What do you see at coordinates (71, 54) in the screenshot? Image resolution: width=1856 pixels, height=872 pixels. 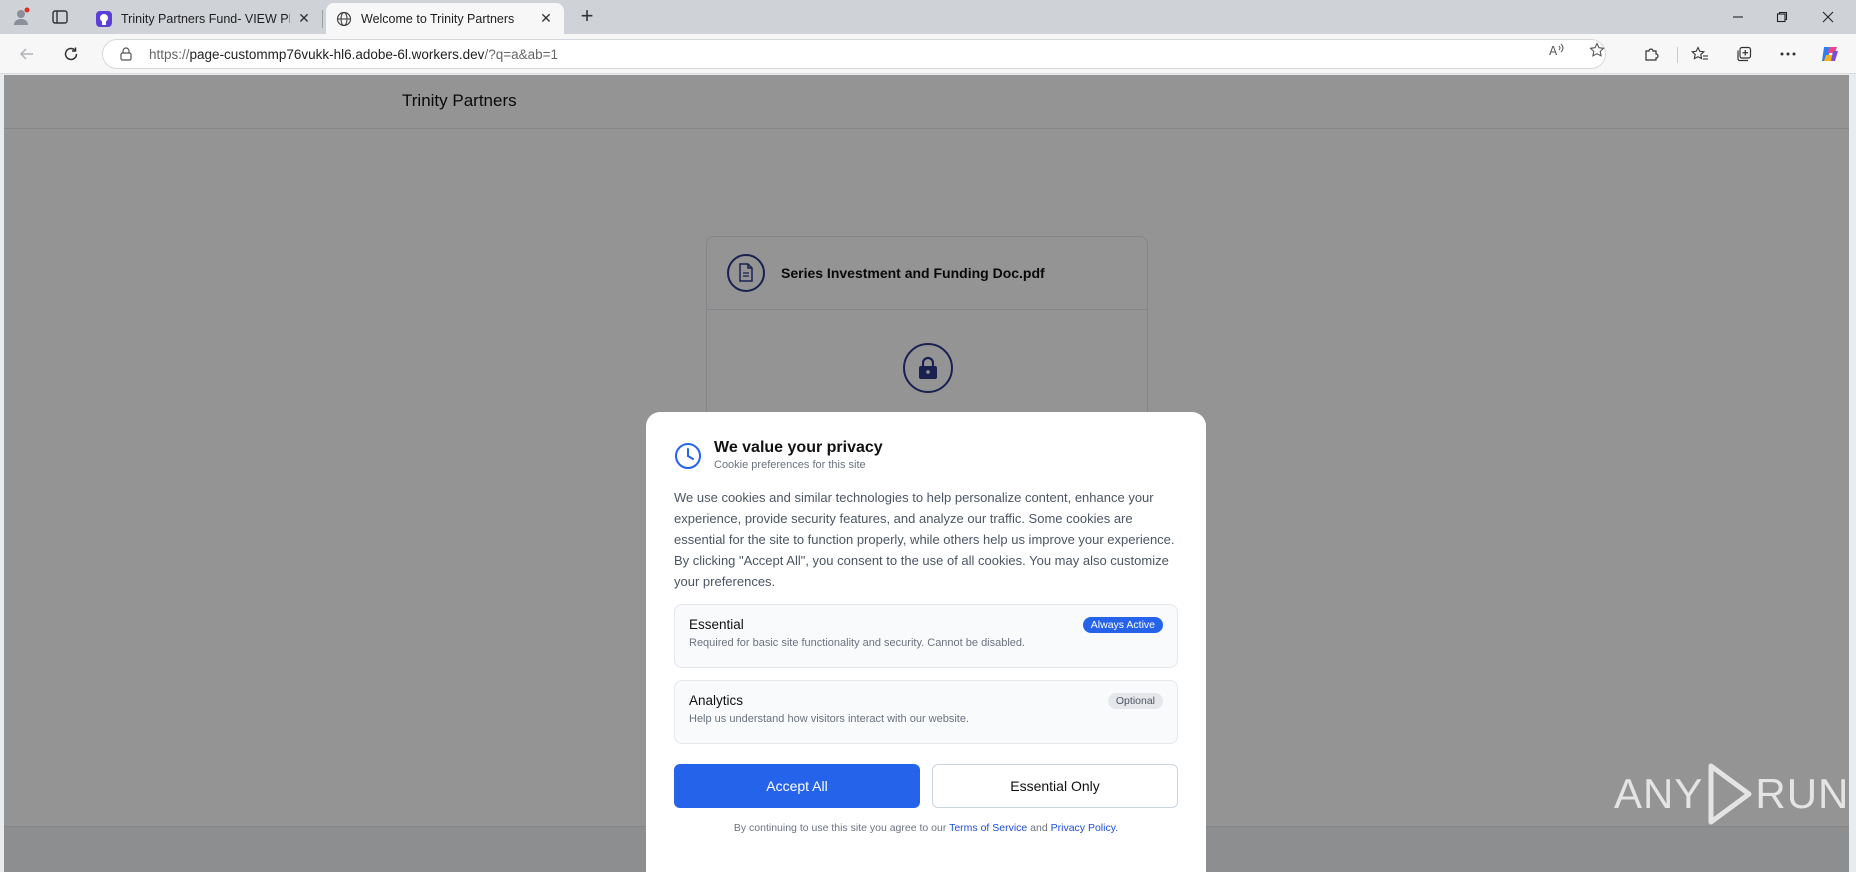 I see `refresh-icon` at bounding box center [71, 54].